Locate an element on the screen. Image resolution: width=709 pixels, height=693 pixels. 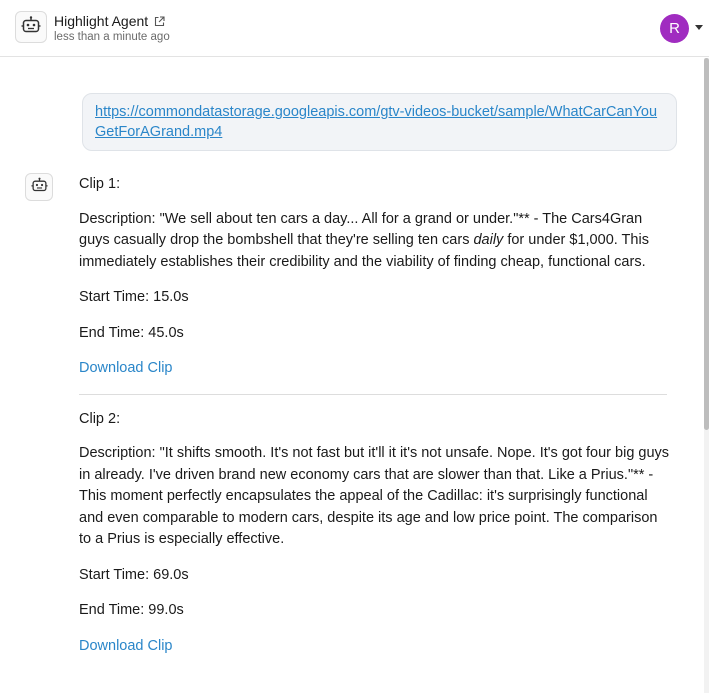
external-link-icon is located at coordinates (159, 21).